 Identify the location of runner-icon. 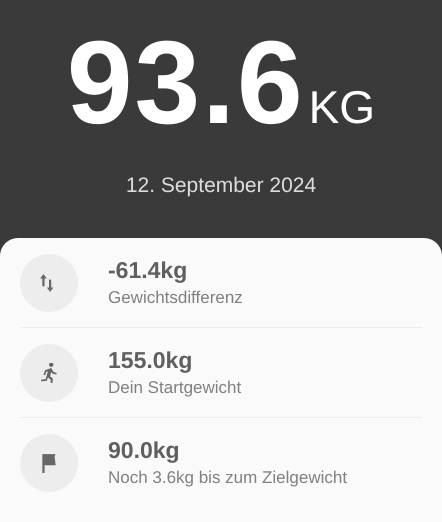
(49, 372).